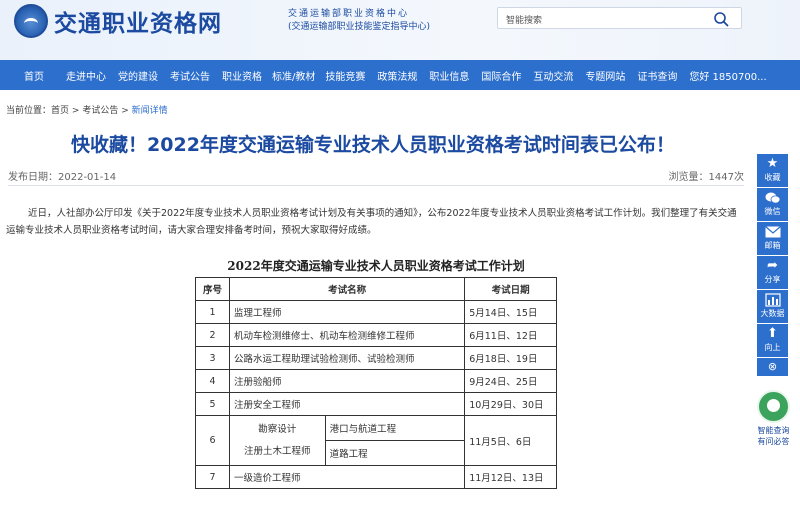 Image resolution: width=800 pixels, height=523 pixels. I want to click on row-number: 3, so click(212, 358).